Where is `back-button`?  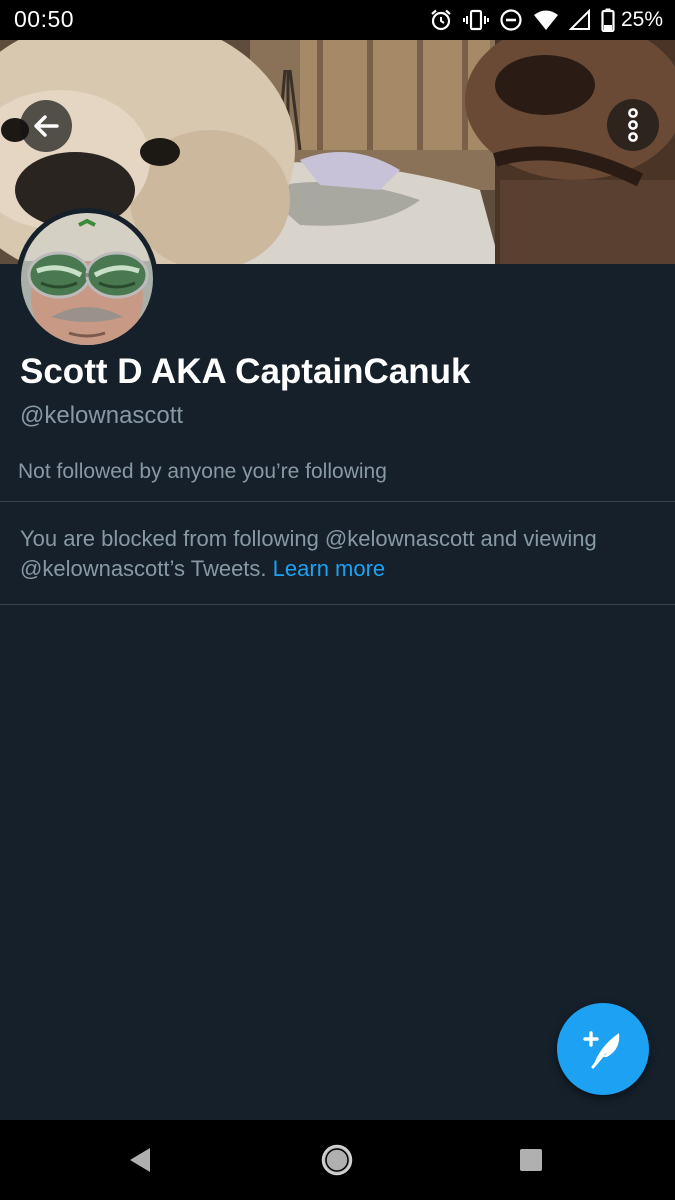
back-button is located at coordinates (46, 126).